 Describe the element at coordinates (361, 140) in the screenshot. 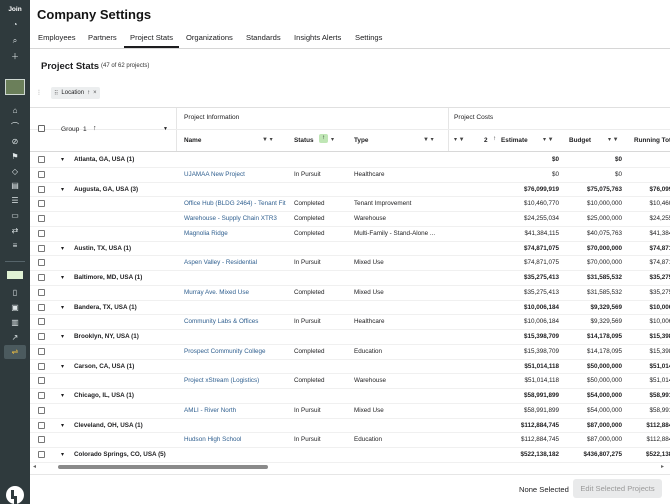

I see `column-header-type: Type` at that location.